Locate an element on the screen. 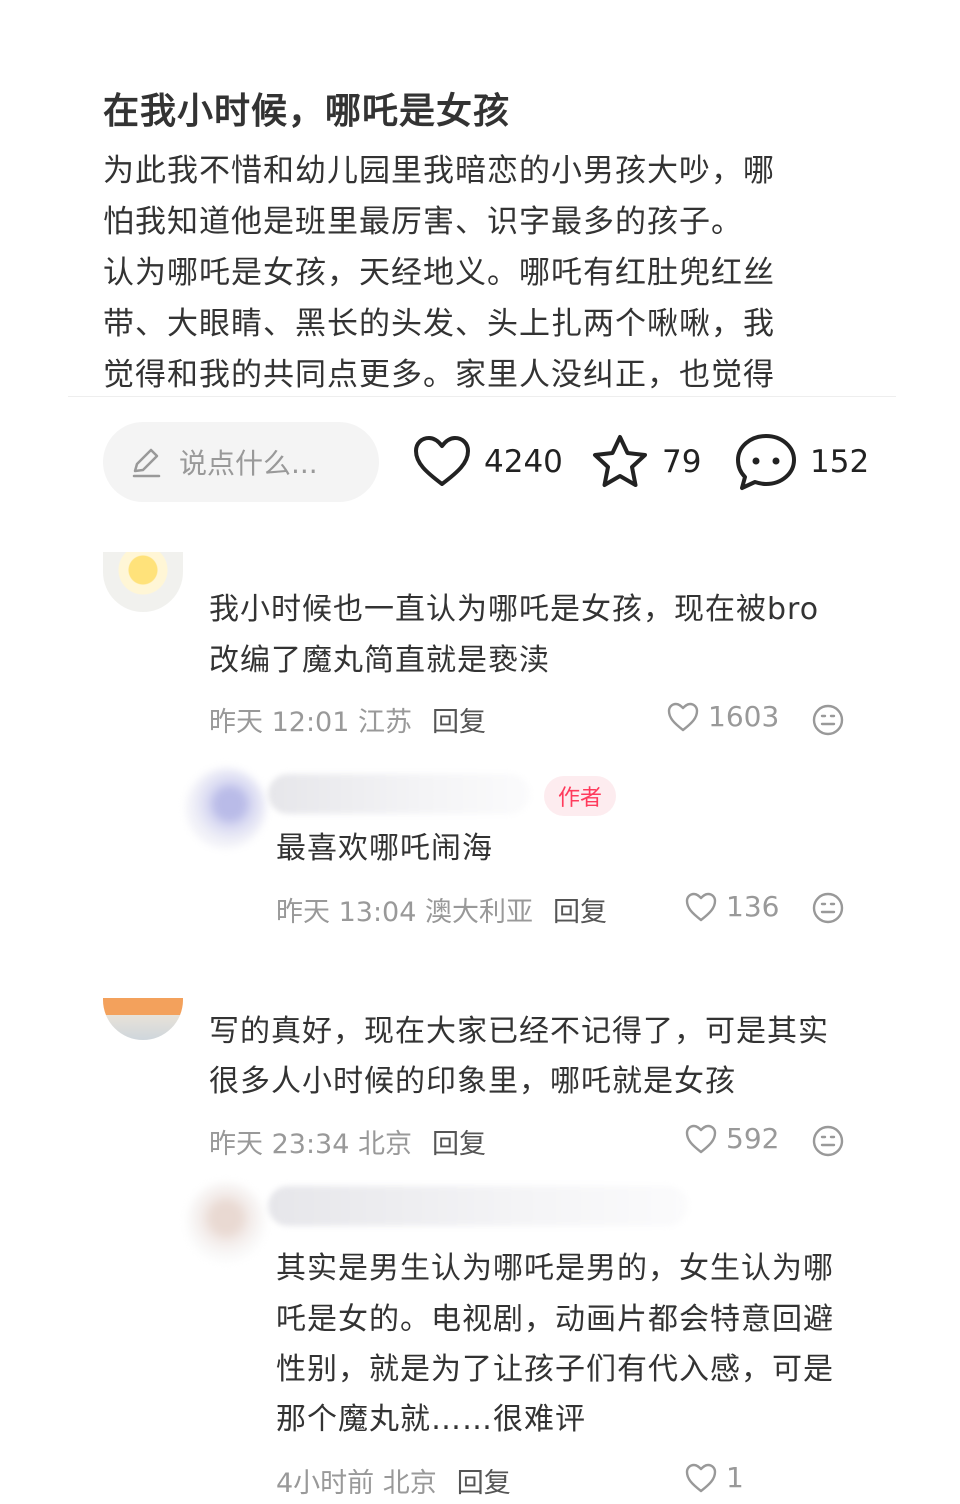 This screenshot has height=1504, width=960. like-button: 4240 is located at coordinates (487, 462).